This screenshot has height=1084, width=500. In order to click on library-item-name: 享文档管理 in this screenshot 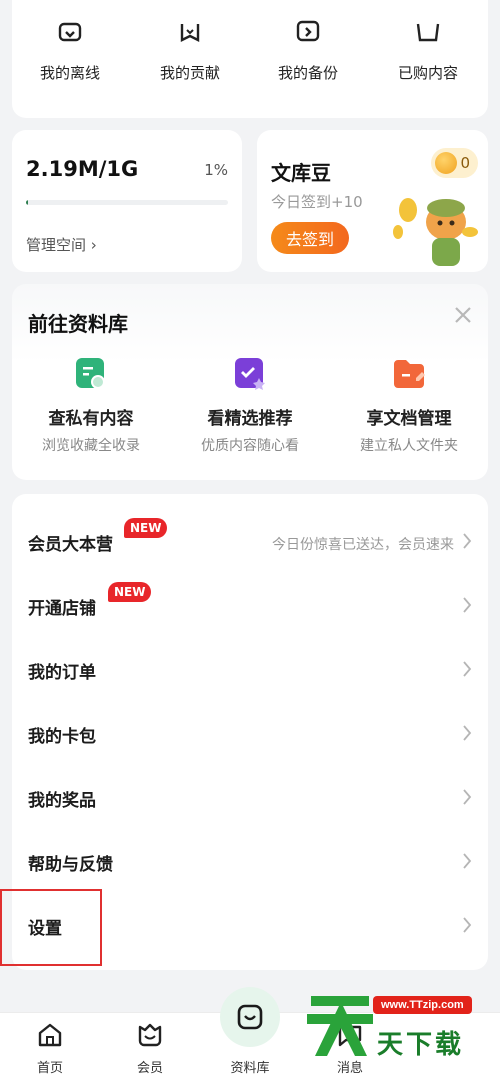, I will do `click(409, 419)`.